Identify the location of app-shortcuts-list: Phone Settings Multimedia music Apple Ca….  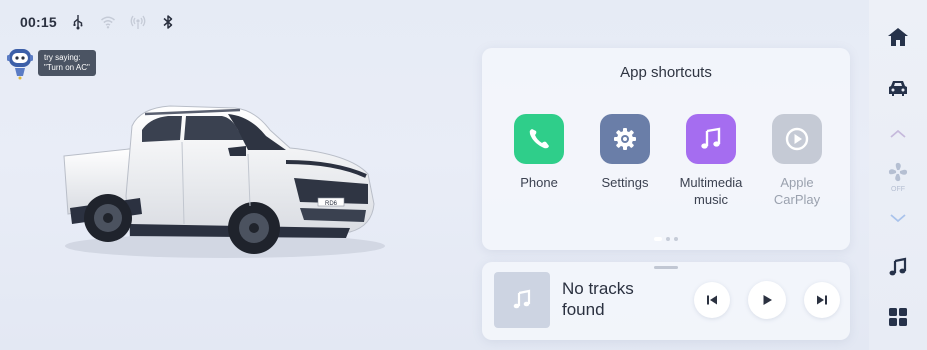
(668, 161).